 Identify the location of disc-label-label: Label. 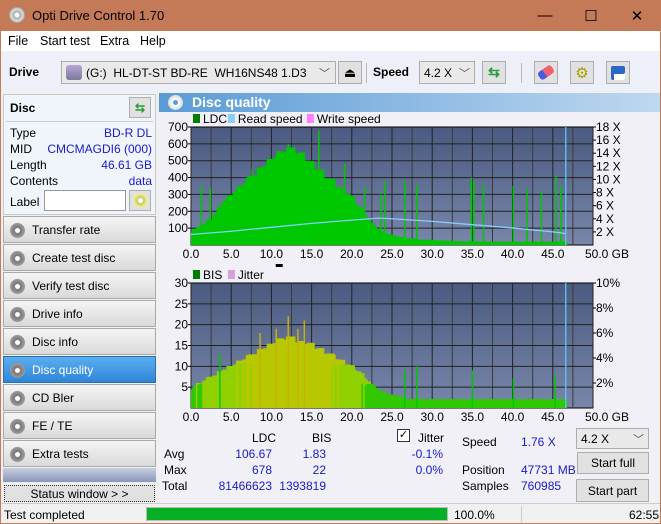
(25, 202).